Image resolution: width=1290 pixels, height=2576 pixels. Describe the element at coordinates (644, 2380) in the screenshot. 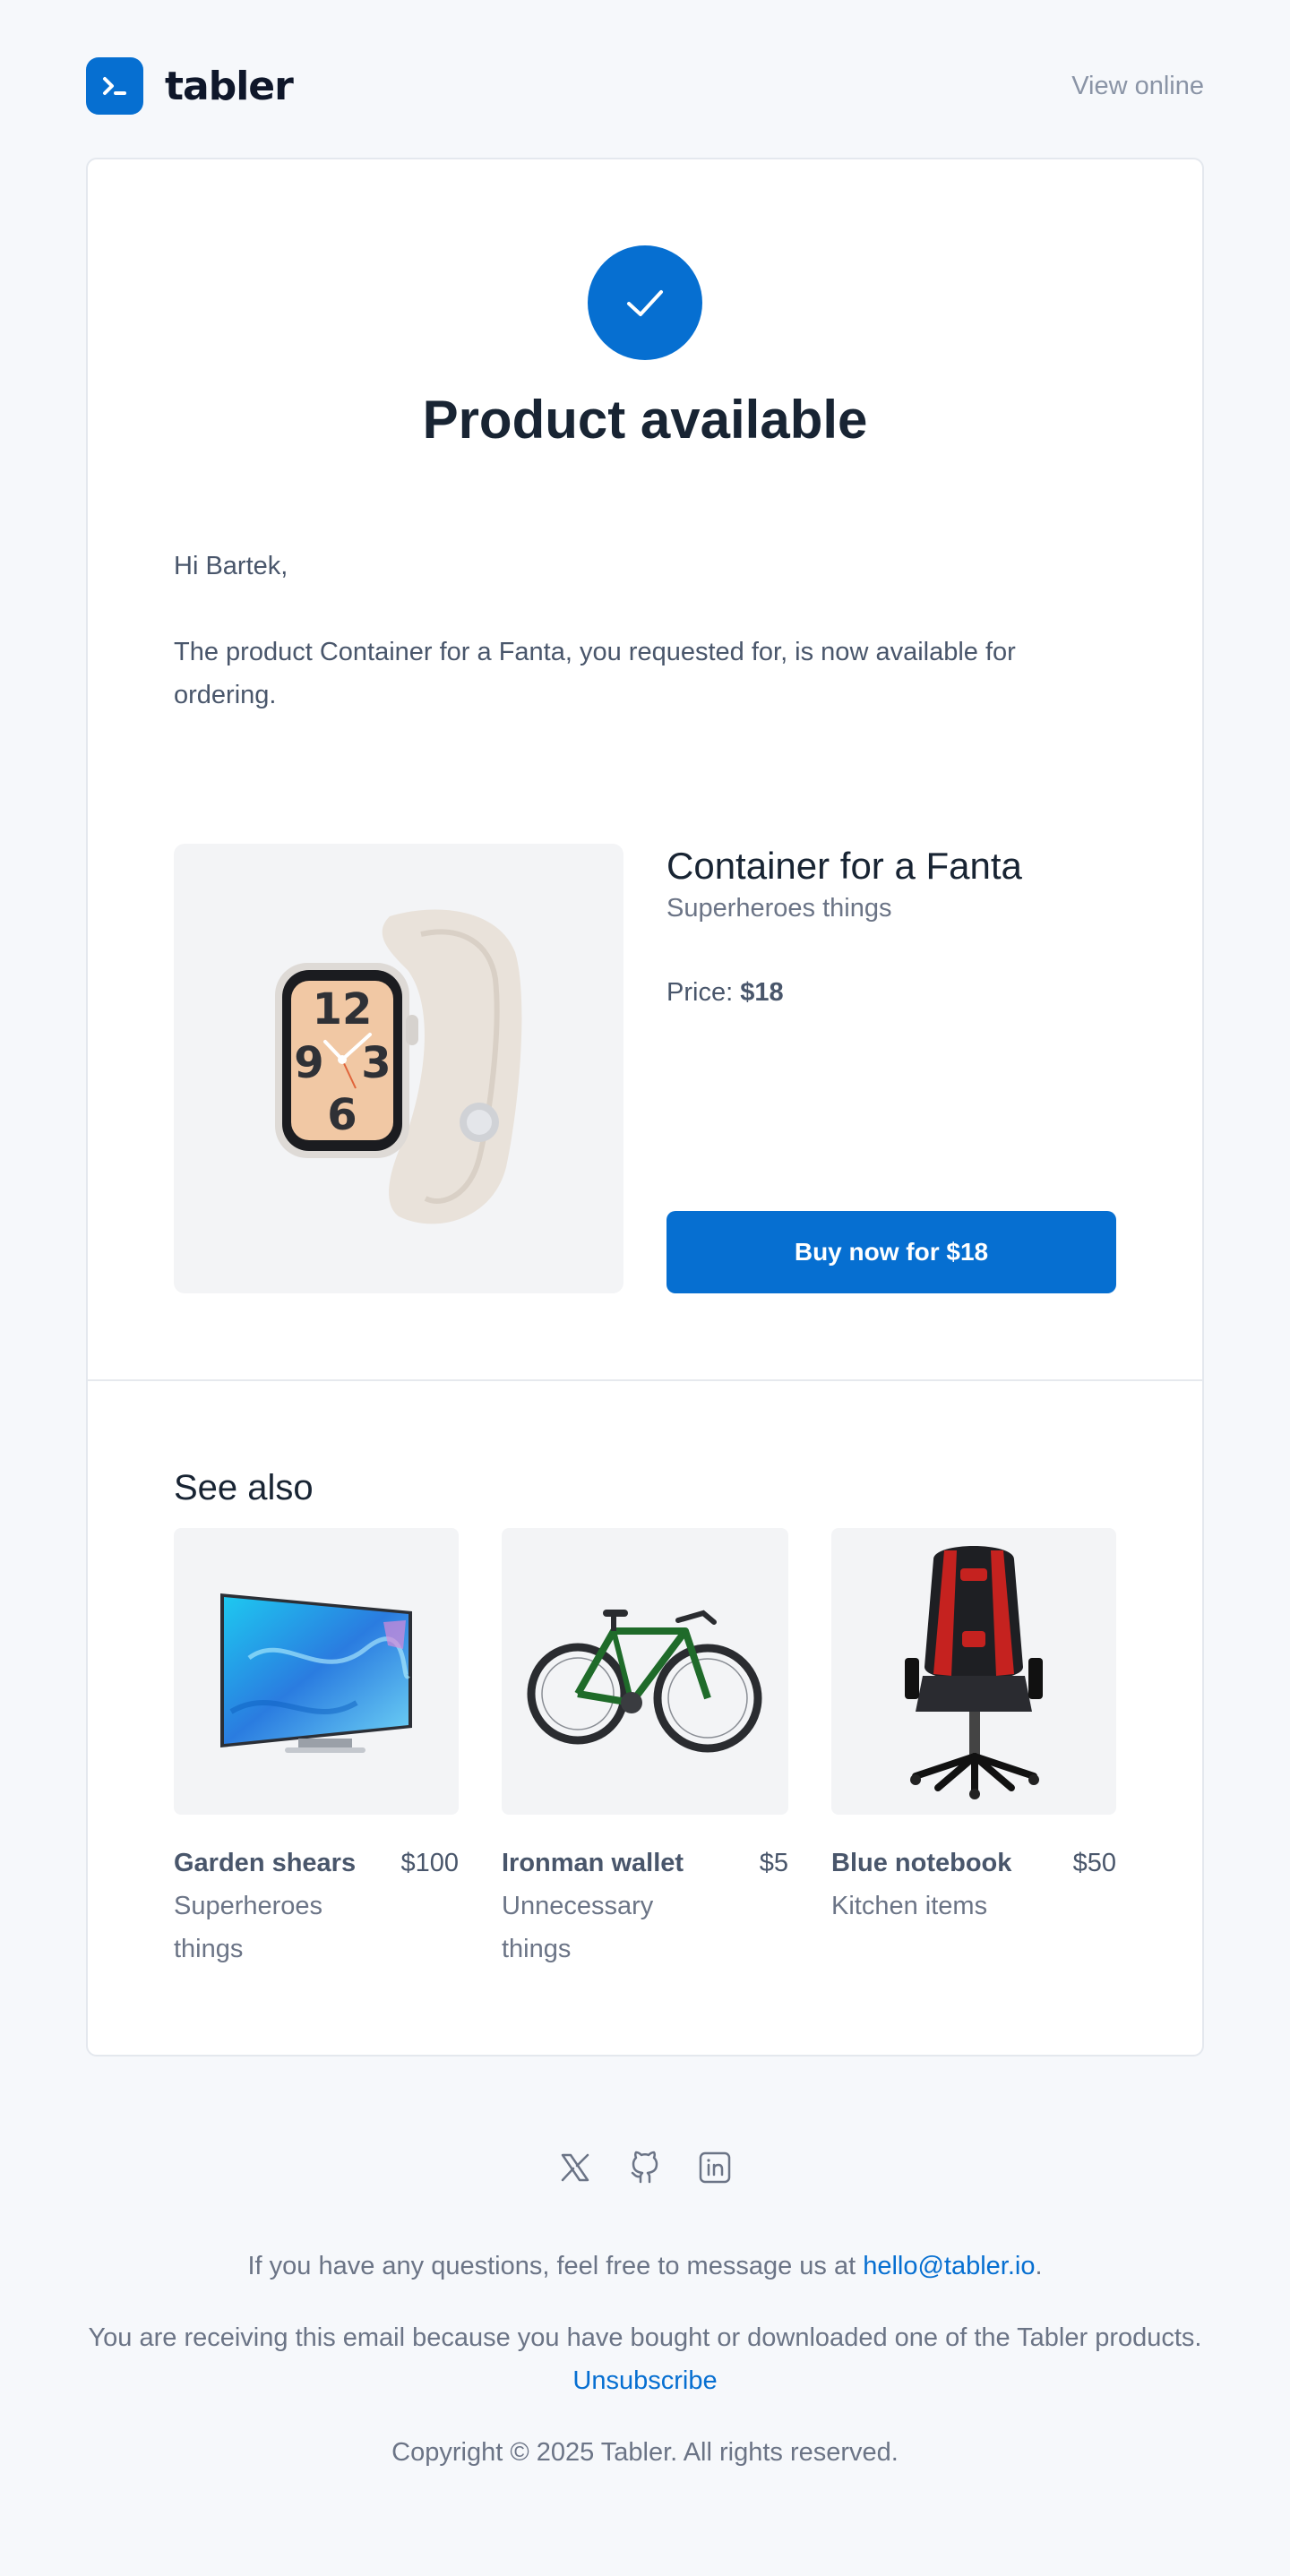

I see `unsubscribe-link: Unsubscribe` at that location.